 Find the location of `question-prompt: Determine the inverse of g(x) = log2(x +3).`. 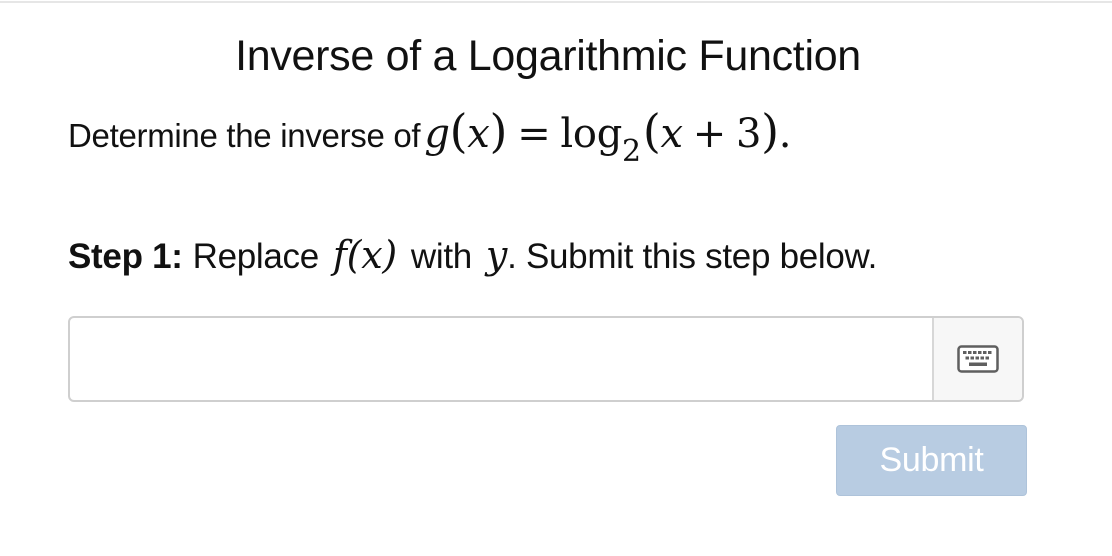

question-prompt: Determine the inverse of g(x) = log2(x +3). is located at coordinates (429, 138).